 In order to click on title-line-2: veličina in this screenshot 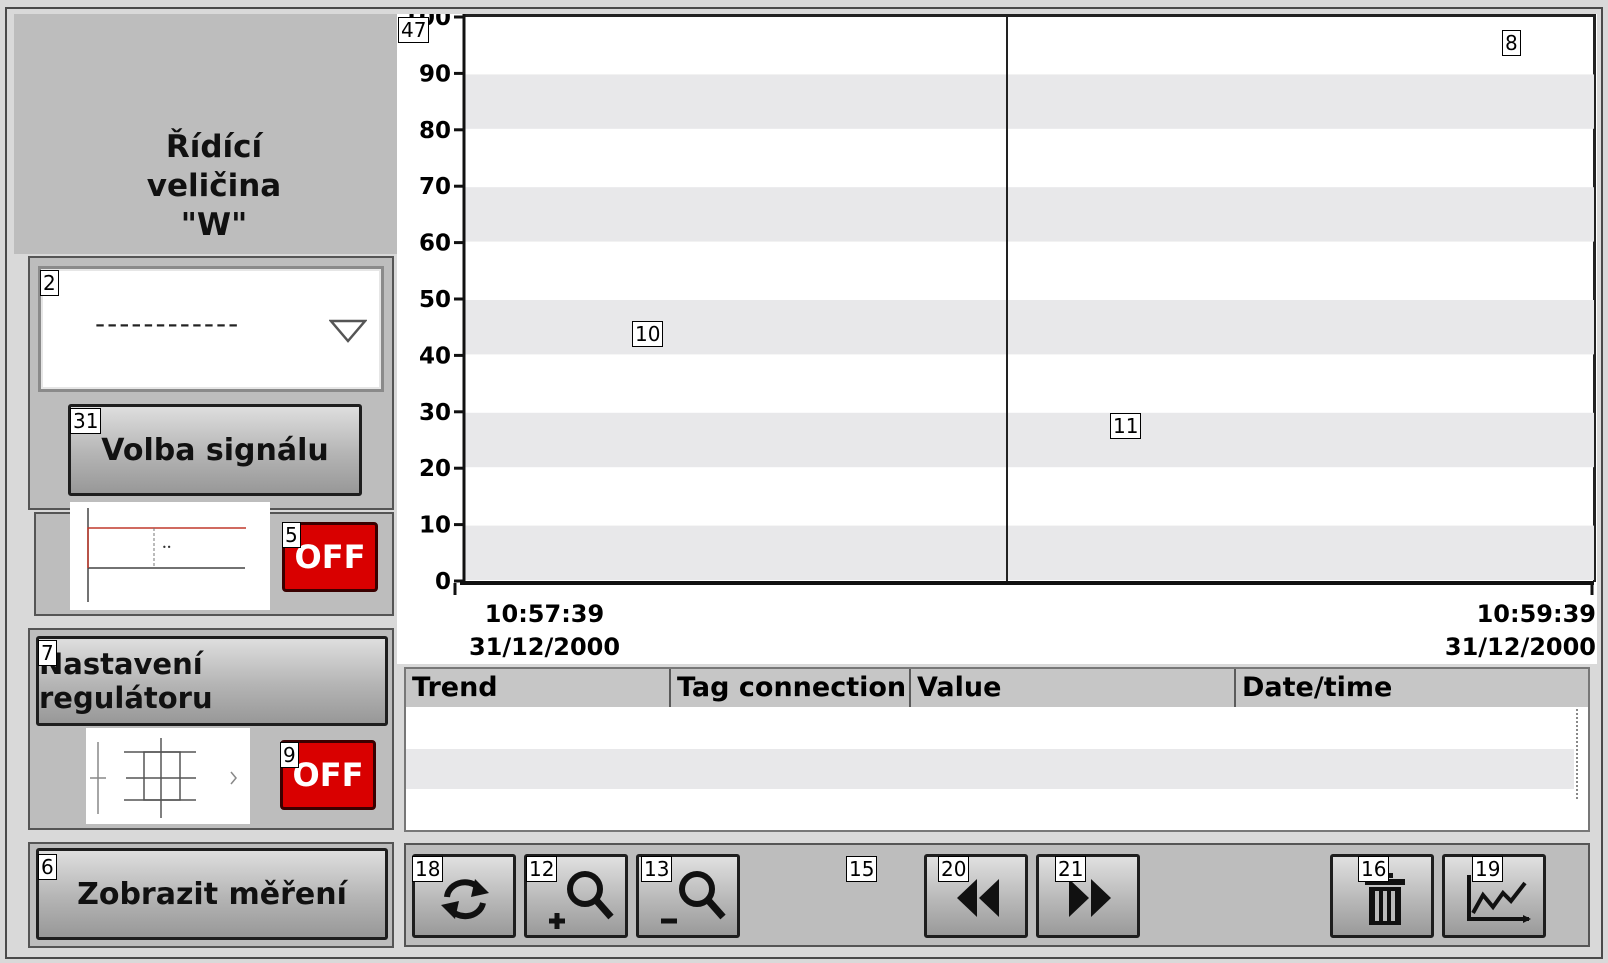, I will do `click(214, 186)`.